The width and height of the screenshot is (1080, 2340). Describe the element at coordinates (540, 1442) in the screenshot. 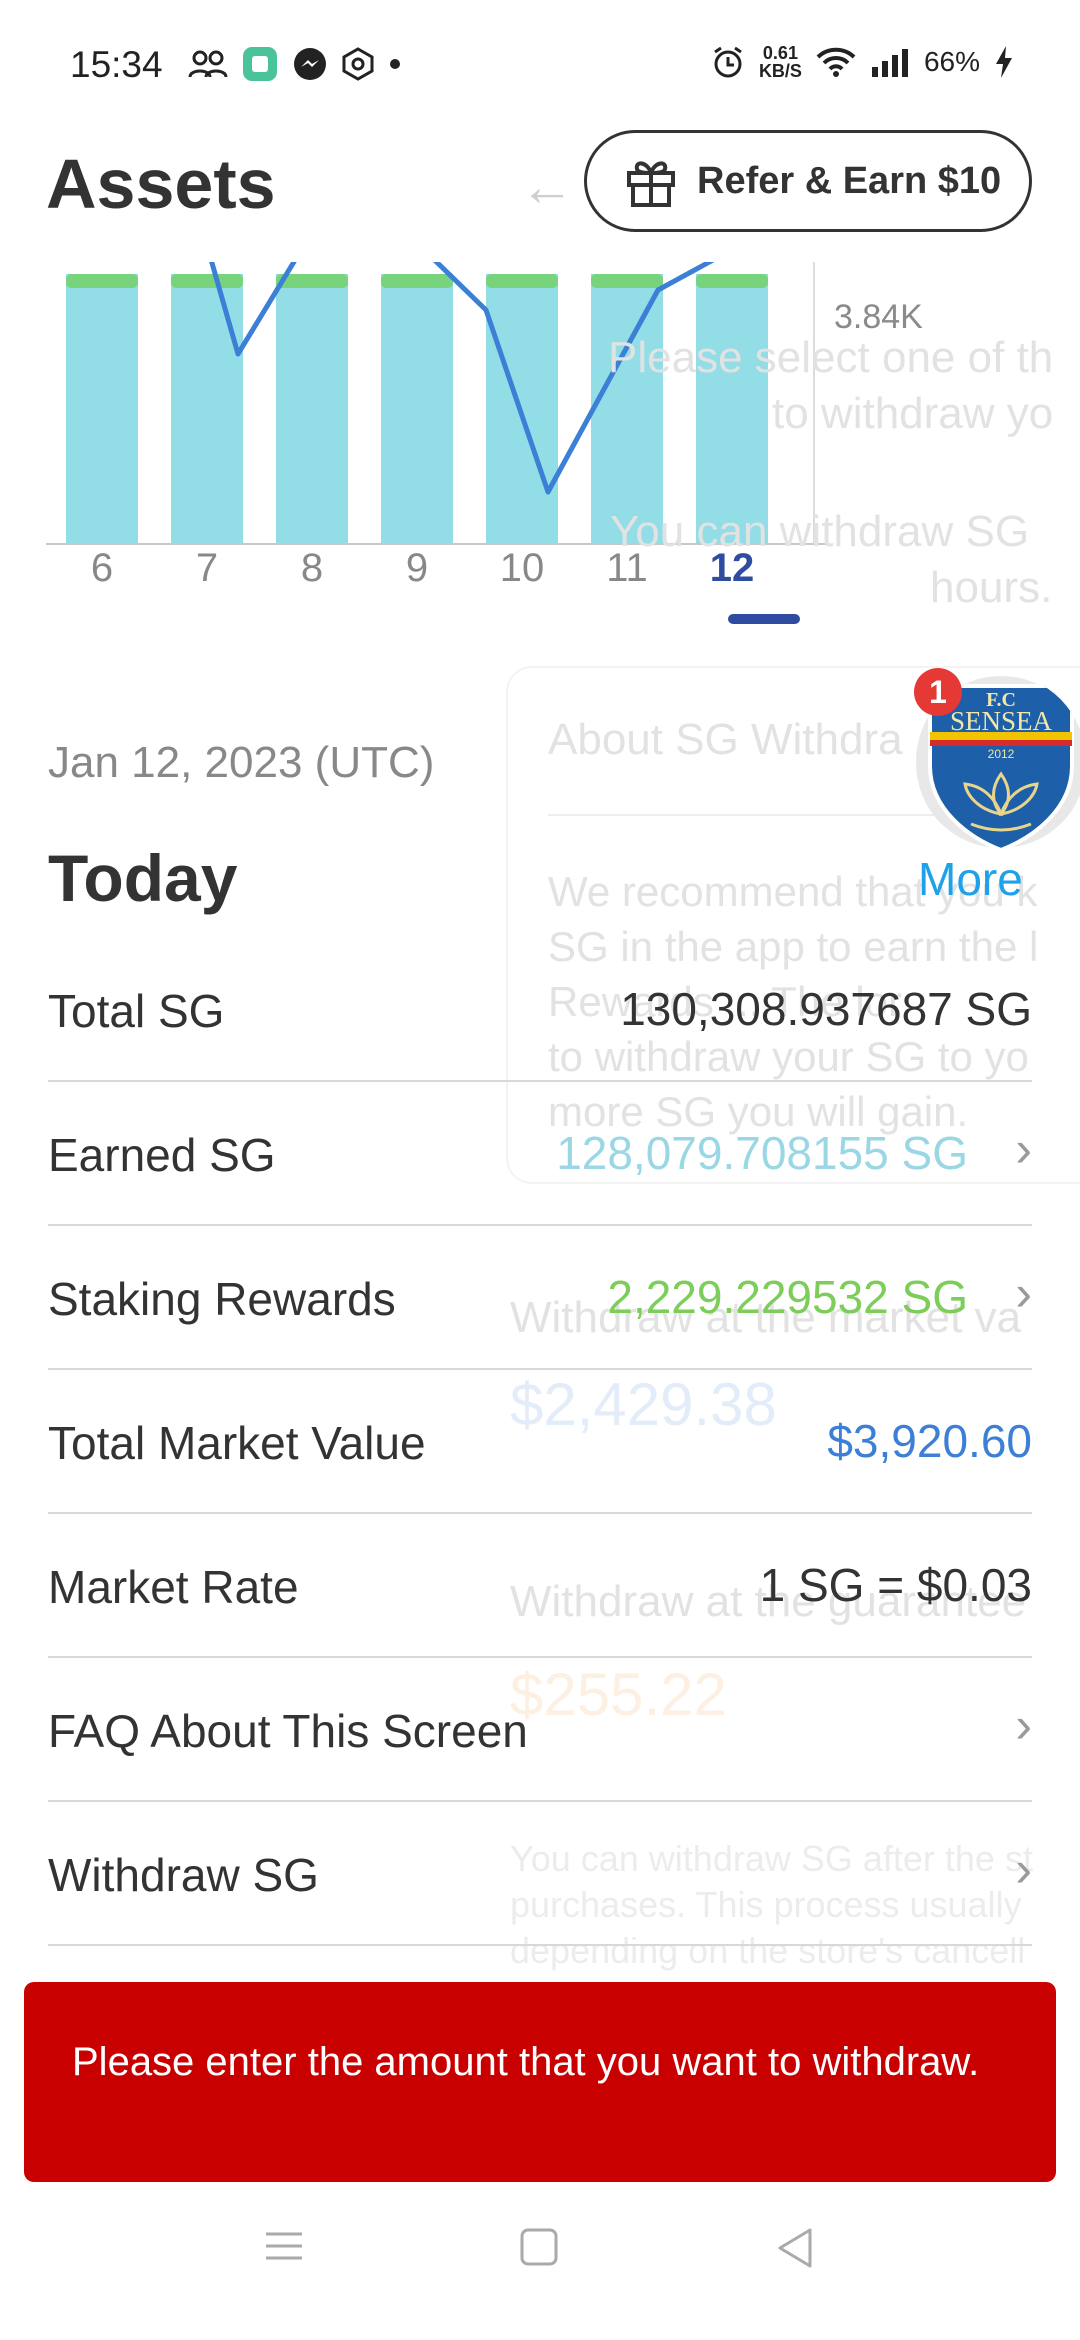

I see `asset-row: Total Market Value $3,920.60` at that location.